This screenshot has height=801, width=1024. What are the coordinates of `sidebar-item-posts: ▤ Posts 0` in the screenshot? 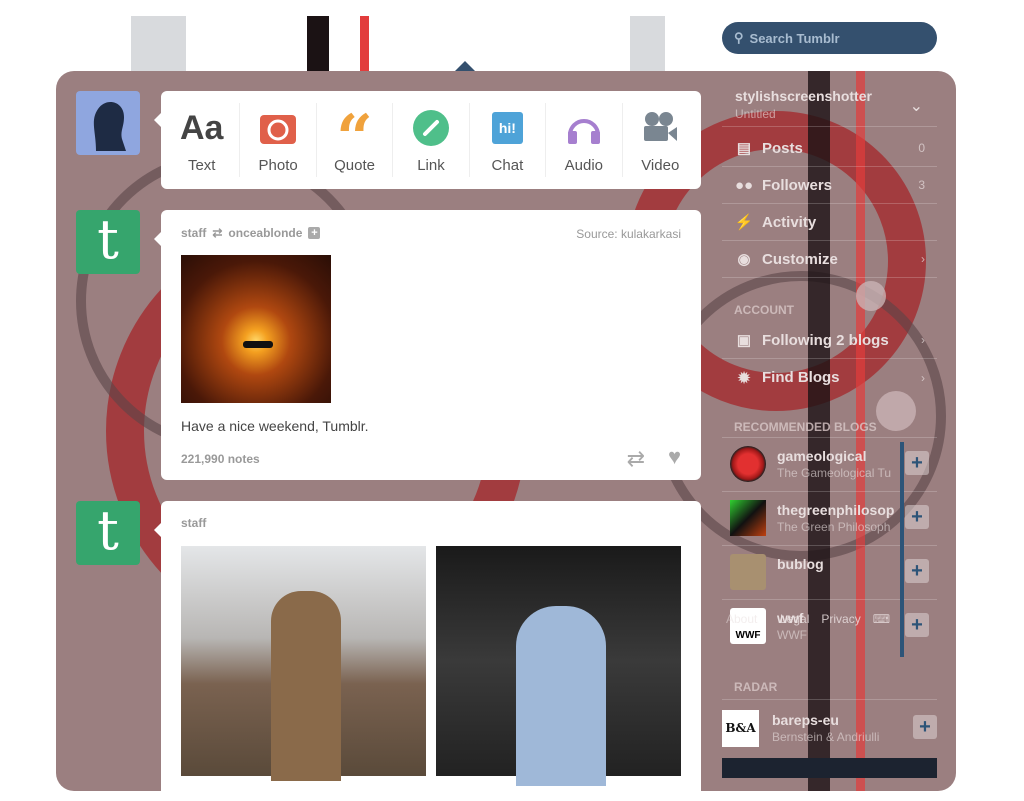 It's located at (829, 148).